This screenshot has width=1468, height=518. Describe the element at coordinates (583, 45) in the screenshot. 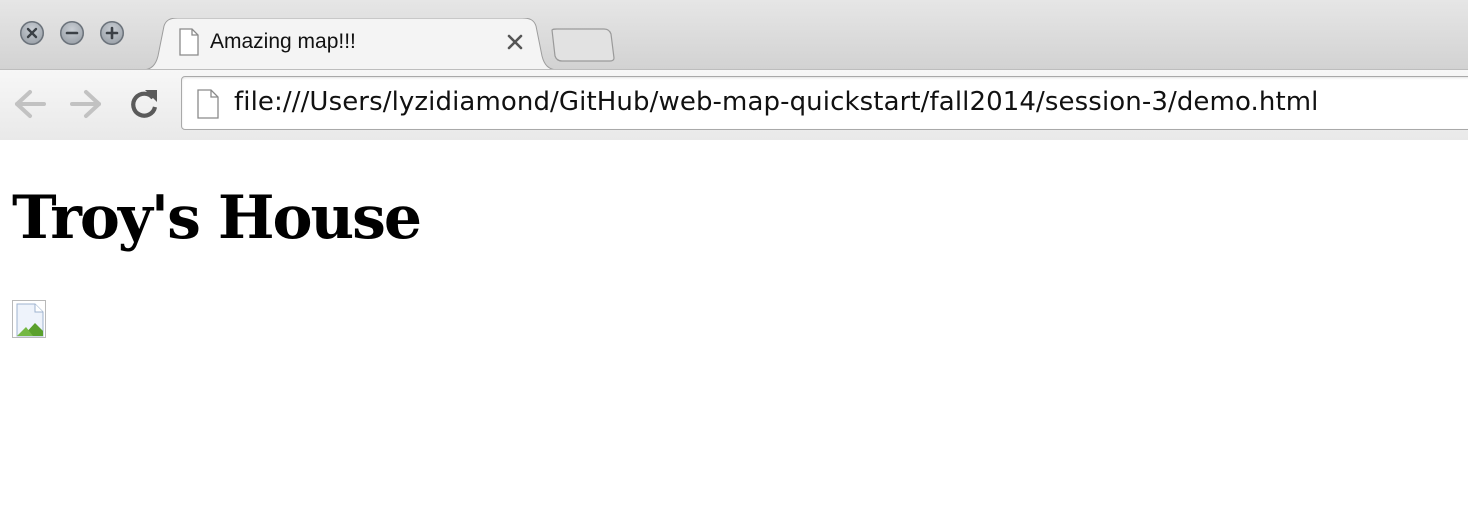

I see `new-tab-button` at that location.